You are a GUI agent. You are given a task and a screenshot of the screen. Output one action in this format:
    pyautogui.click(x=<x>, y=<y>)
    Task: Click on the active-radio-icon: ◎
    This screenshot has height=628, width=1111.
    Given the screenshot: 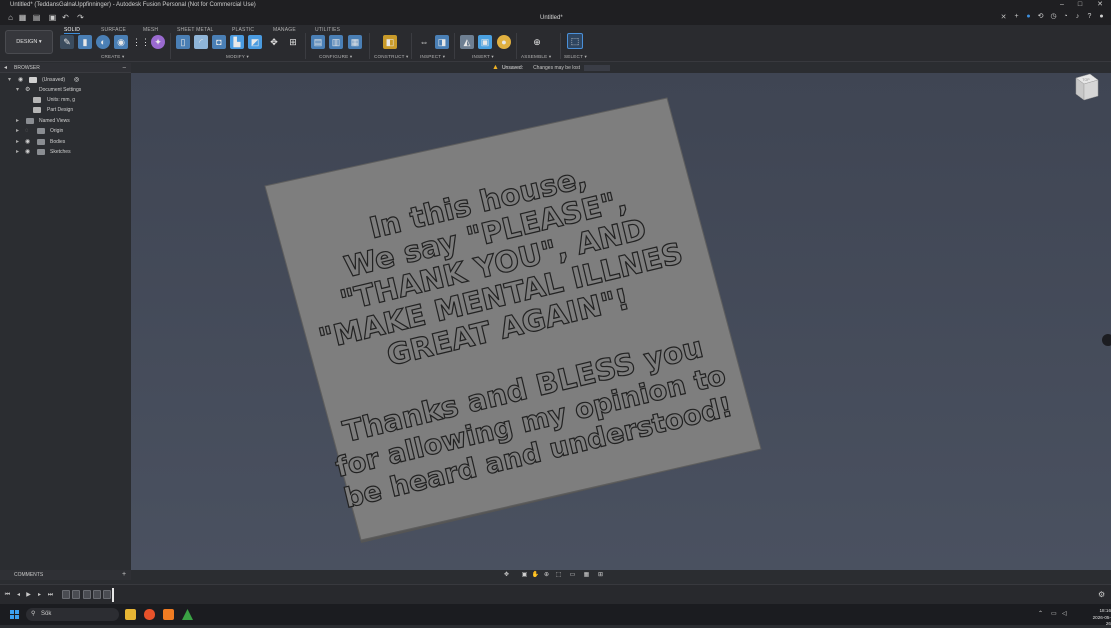 What is the action you would take?
    pyautogui.click(x=78, y=80)
    